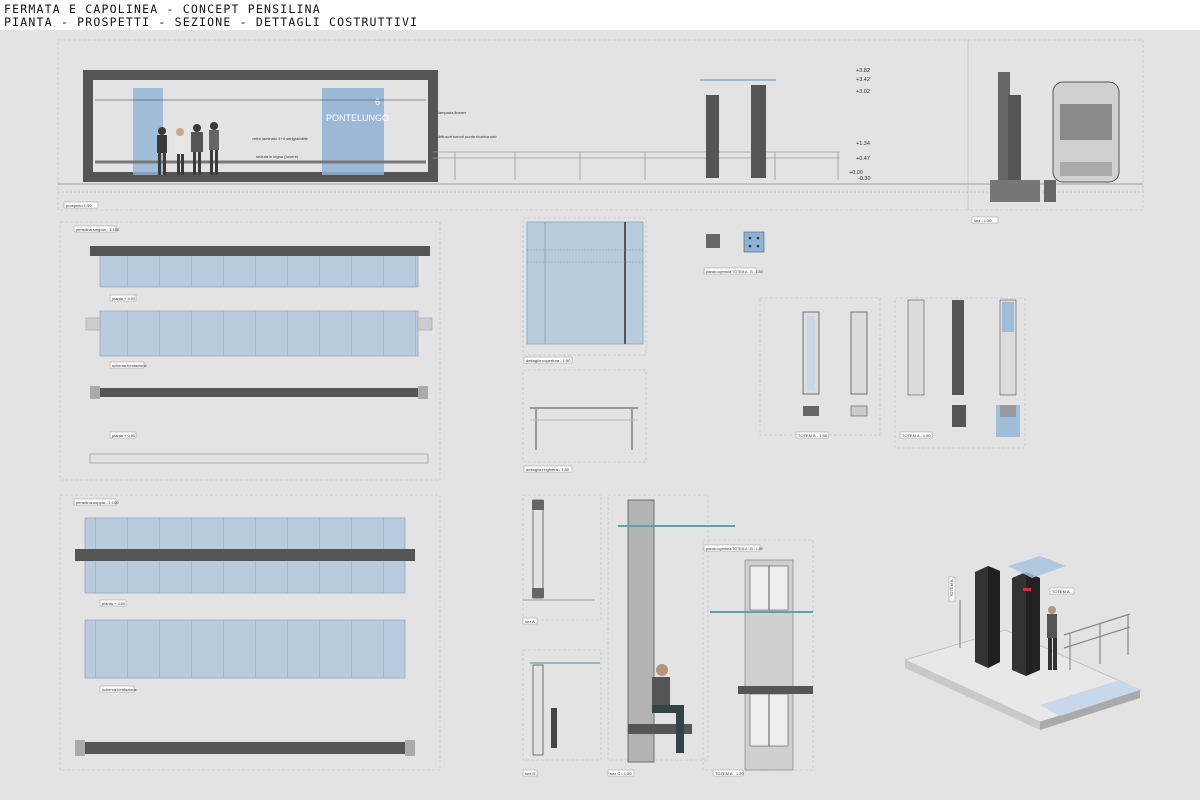 The height and width of the screenshot is (800, 1200). Describe the element at coordinates (863, 92) in the screenshot. I see `svg-text: +3.02` at that location.